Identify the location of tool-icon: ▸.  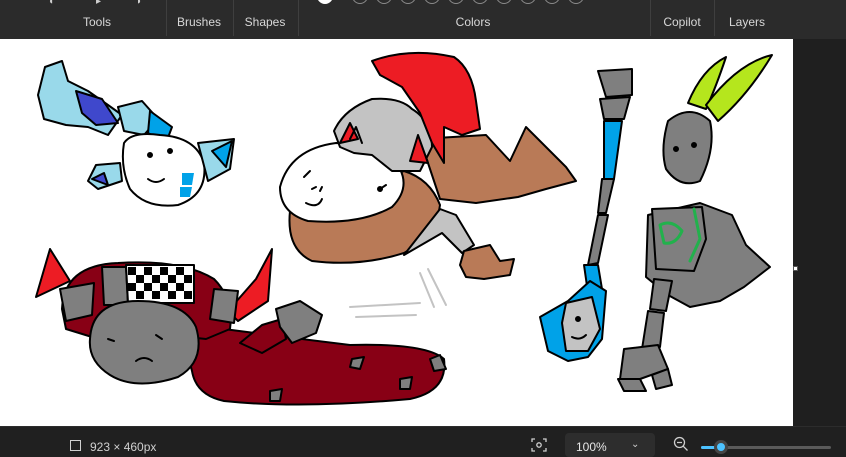
(98, 3).